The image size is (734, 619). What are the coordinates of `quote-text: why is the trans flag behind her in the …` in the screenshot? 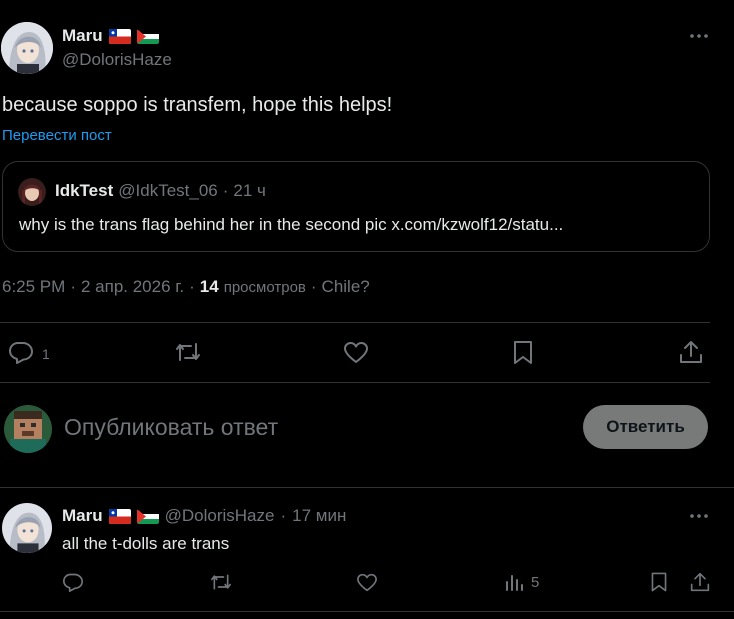 It's located at (291, 224).